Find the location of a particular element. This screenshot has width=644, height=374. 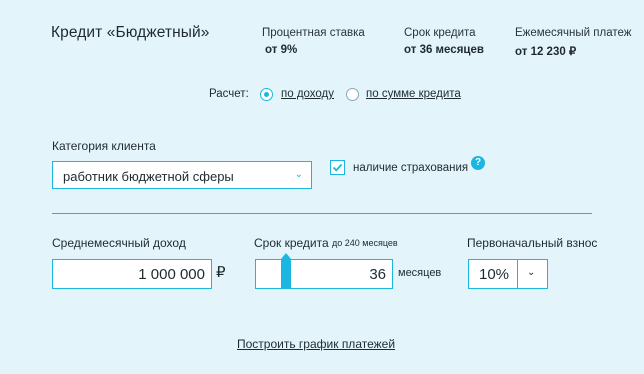

down-payment-label: Первоначальный взнос is located at coordinates (532, 243).